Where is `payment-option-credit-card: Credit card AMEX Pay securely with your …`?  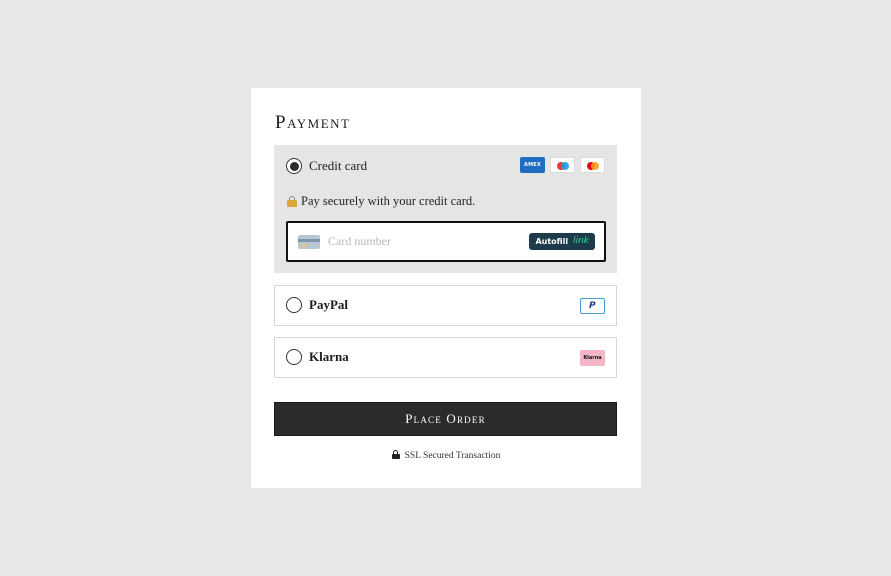 payment-option-credit-card: Credit card AMEX Pay securely with your … is located at coordinates (445, 209).